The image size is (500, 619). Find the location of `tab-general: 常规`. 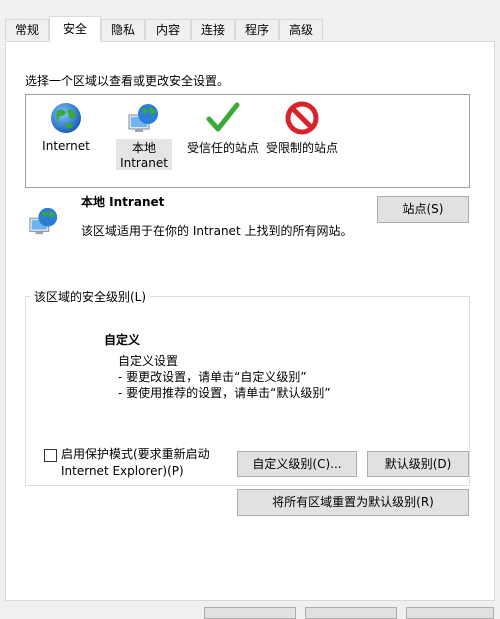

tab-general: 常规 is located at coordinates (27, 29).